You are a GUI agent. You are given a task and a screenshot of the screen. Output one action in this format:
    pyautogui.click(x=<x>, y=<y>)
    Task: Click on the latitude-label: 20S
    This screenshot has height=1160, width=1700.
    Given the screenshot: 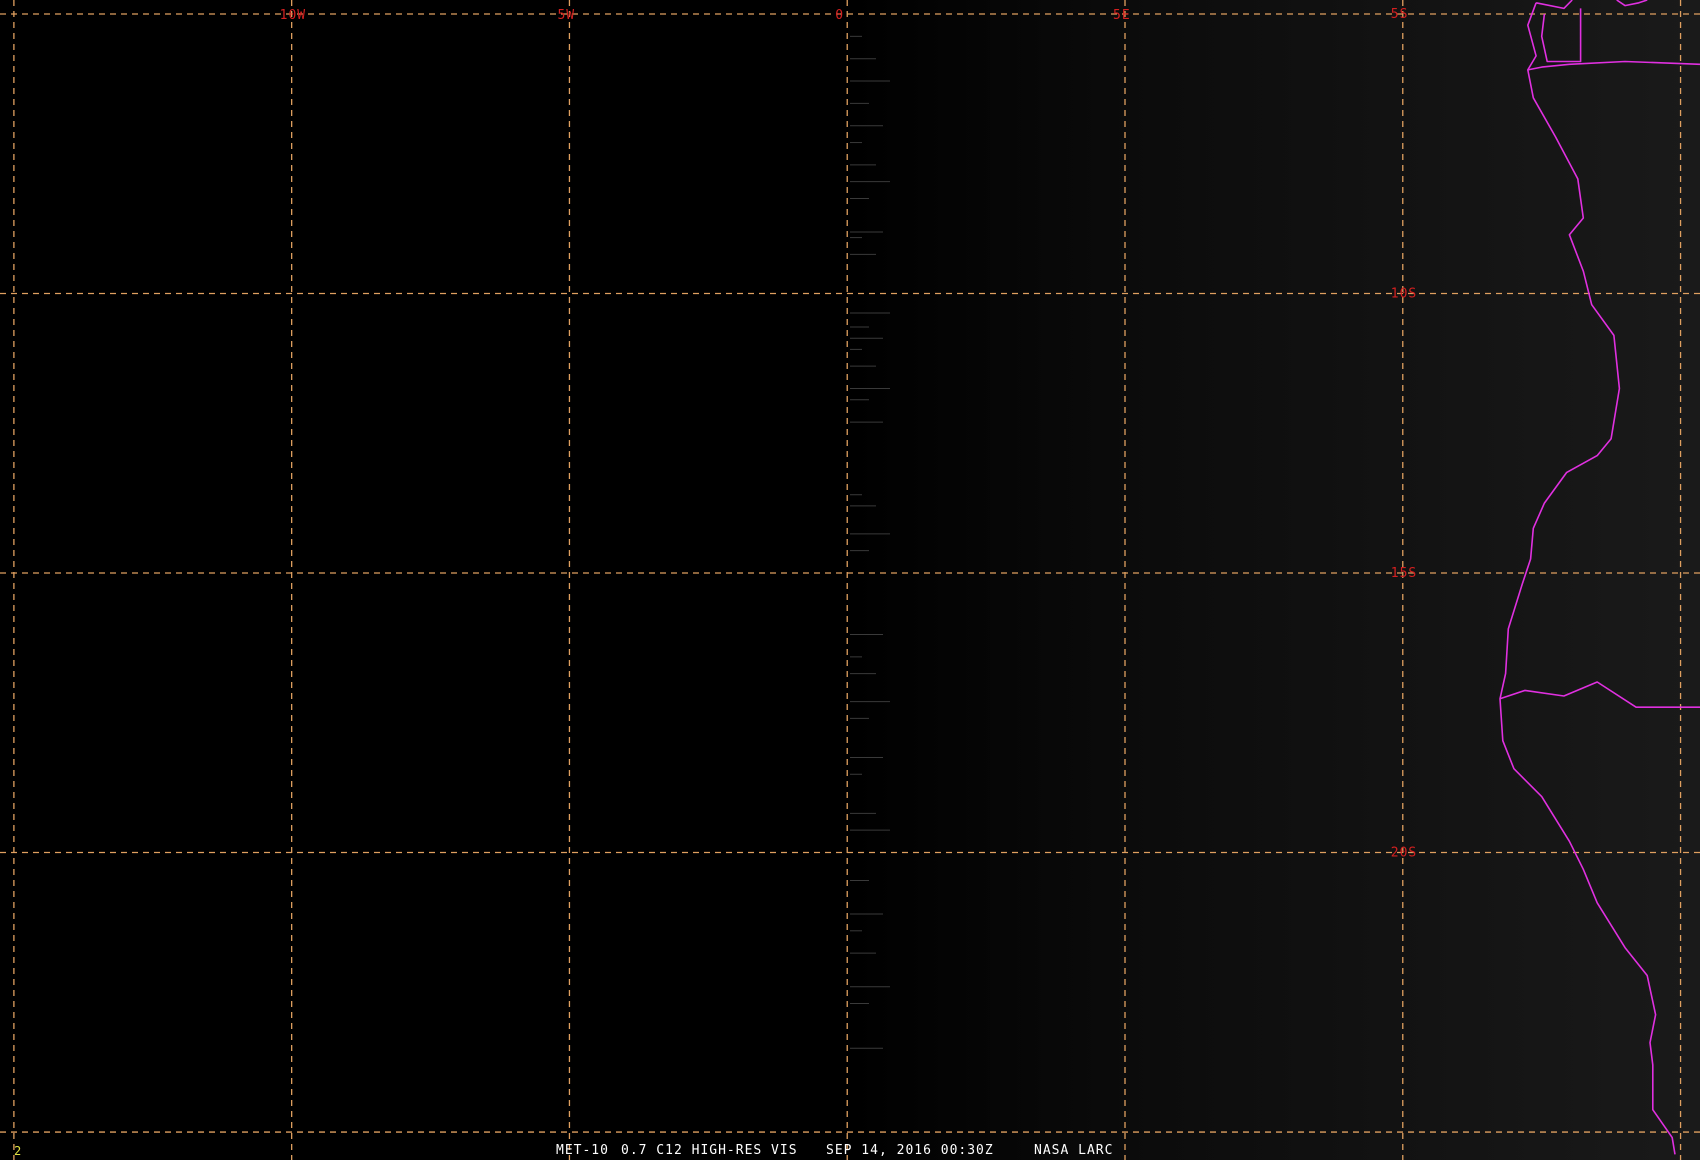 What is the action you would take?
    pyautogui.click(x=1404, y=853)
    